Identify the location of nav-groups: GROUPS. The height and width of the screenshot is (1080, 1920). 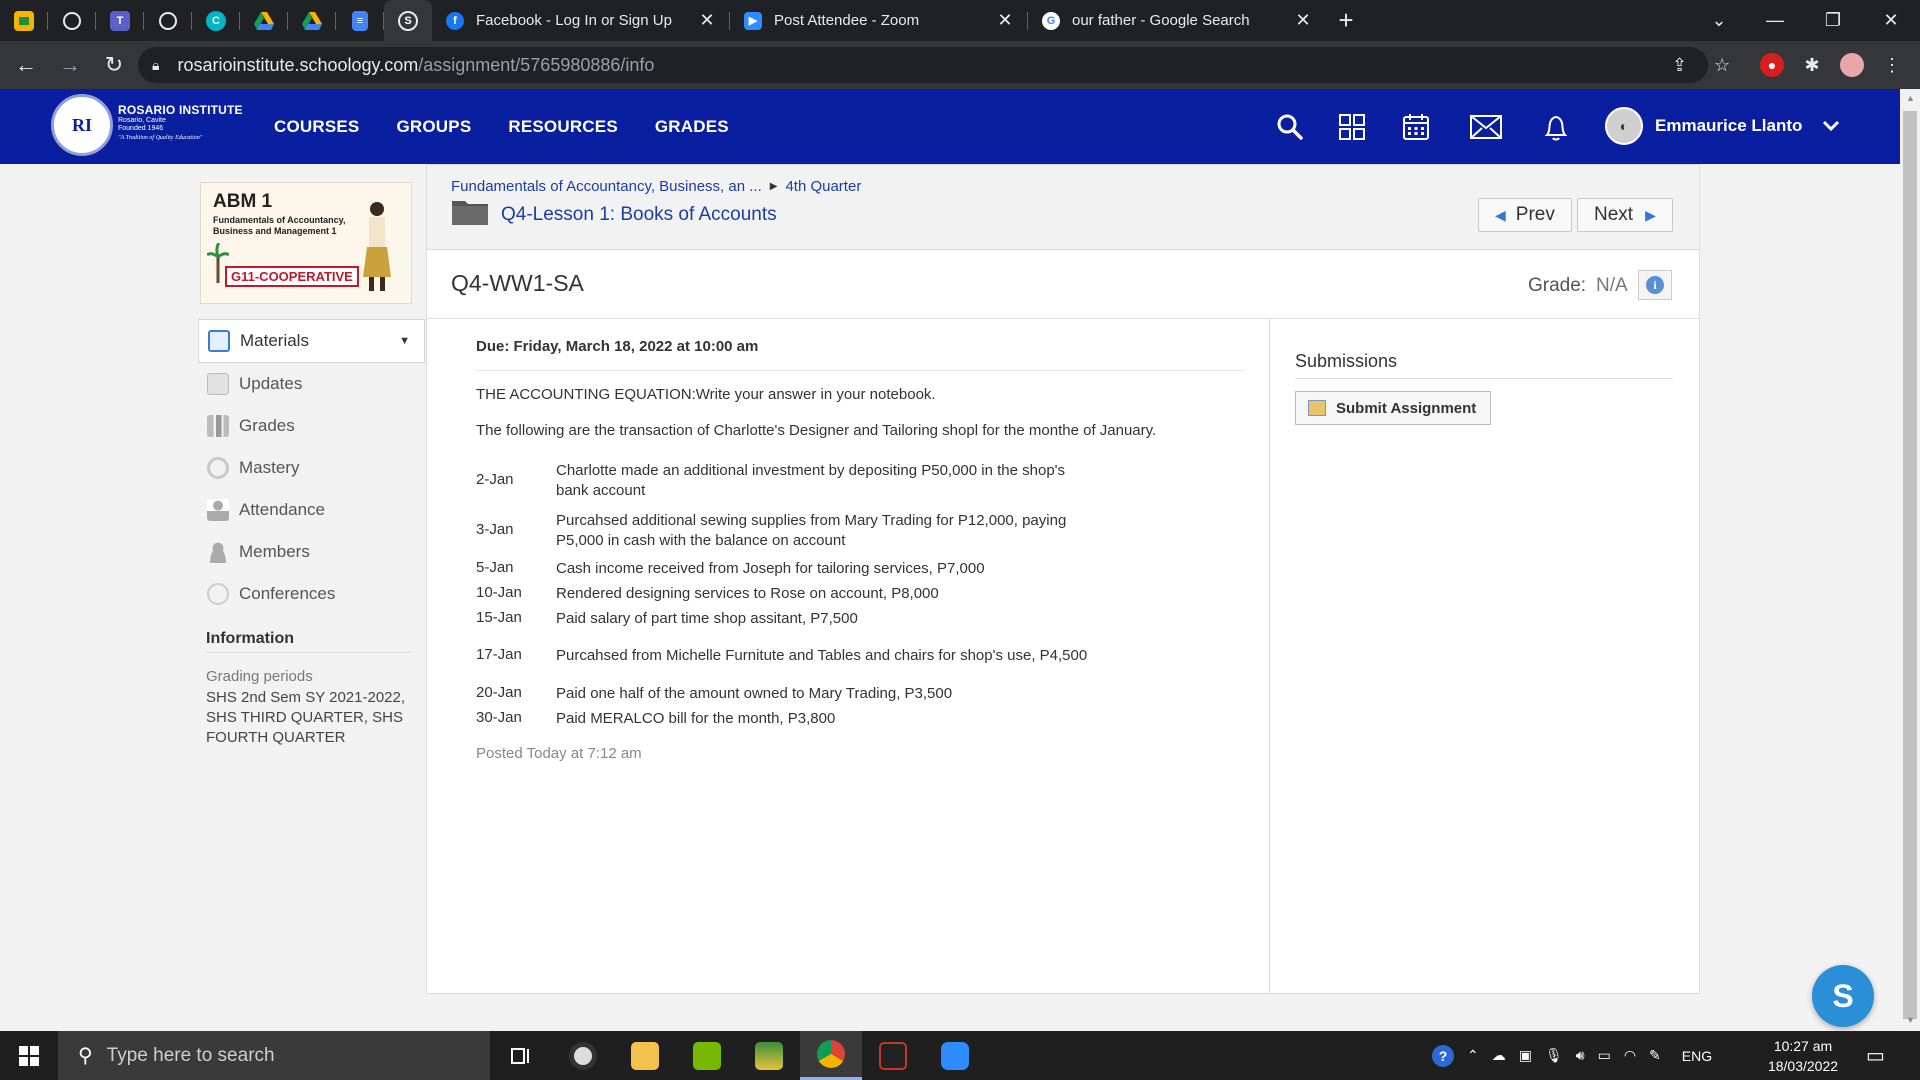
(433, 127).